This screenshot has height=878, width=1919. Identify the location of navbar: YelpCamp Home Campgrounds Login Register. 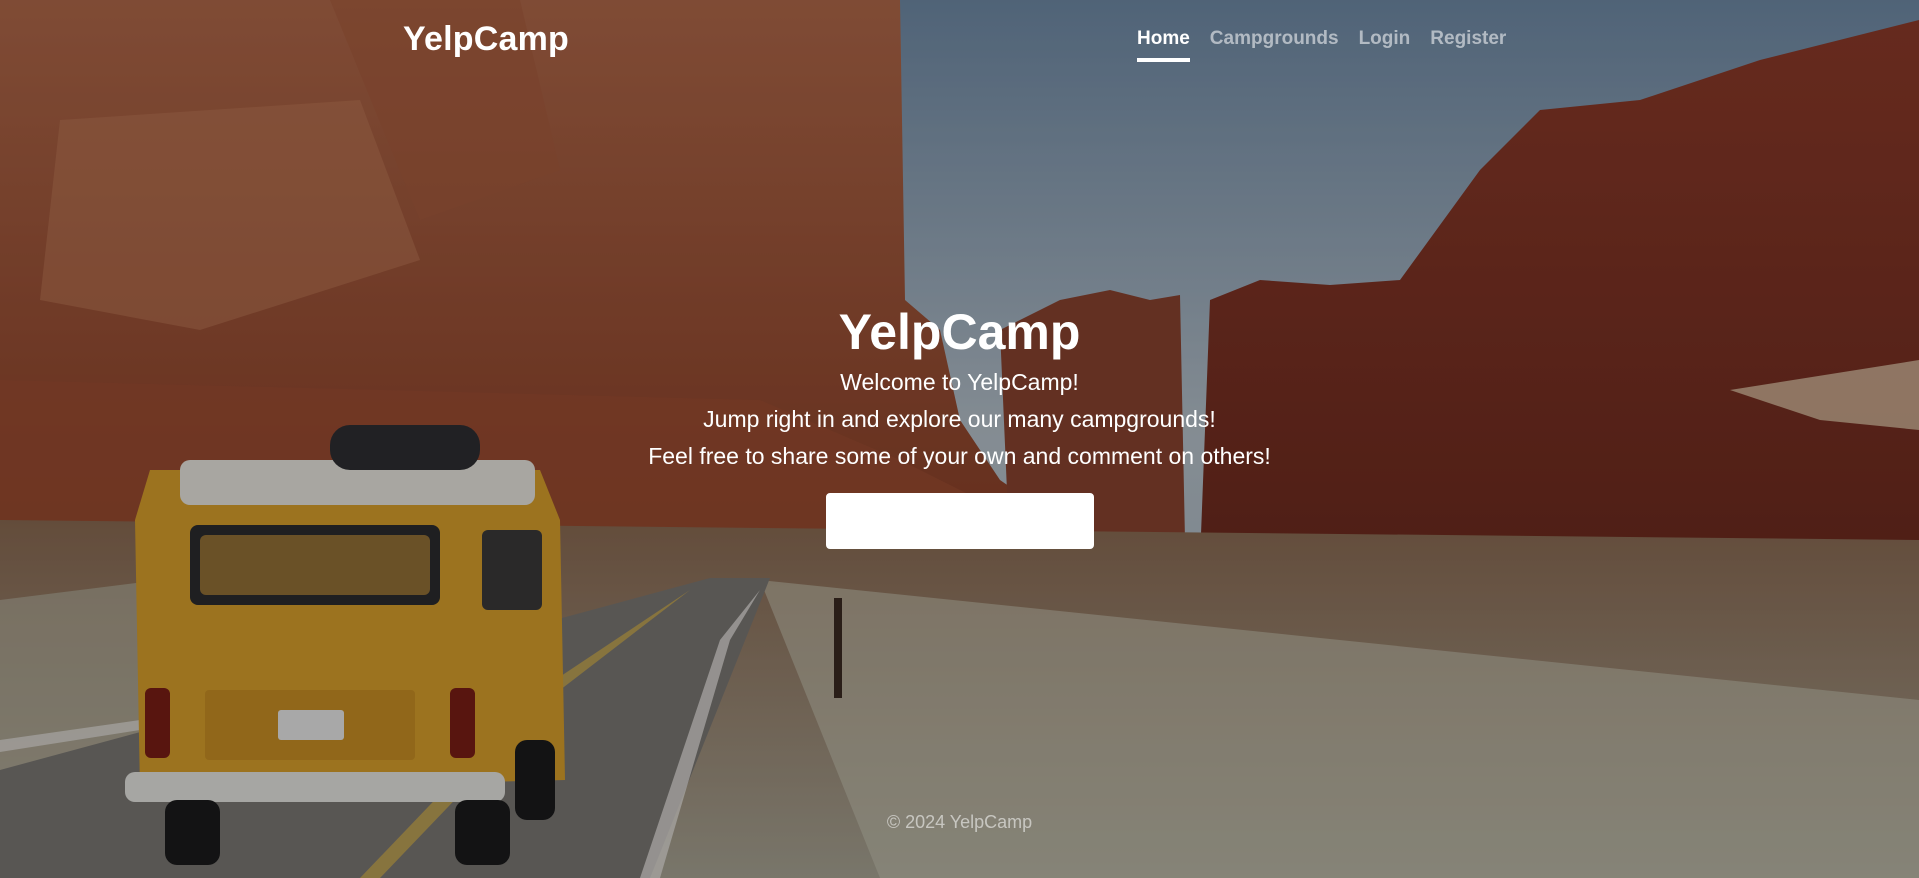
(959, 40).